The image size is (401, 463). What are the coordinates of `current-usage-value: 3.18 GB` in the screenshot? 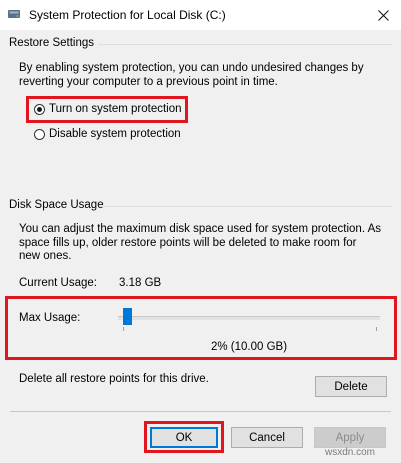 It's located at (140, 283).